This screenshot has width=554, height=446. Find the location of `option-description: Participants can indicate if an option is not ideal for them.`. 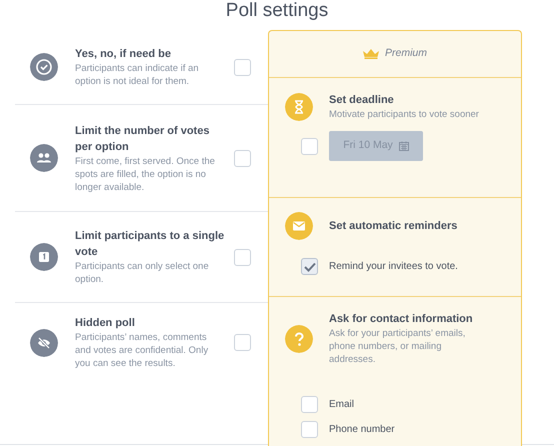

option-description: Participants can indicate if an option is not ideal for them. is located at coordinates (137, 75).